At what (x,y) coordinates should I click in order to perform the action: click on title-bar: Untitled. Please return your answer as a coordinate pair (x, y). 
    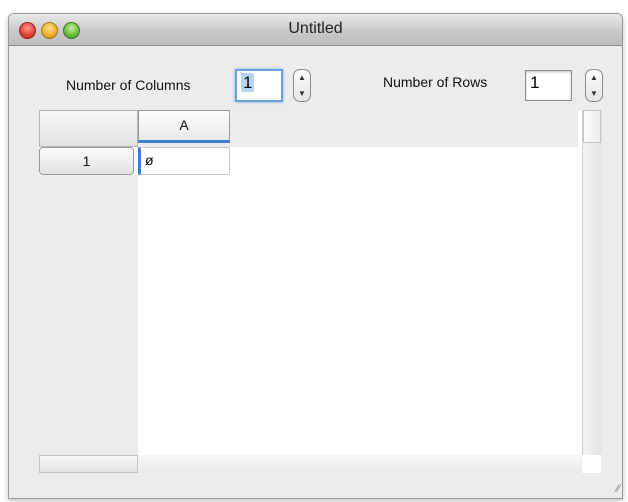
    Looking at the image, I should click on (315, 30).